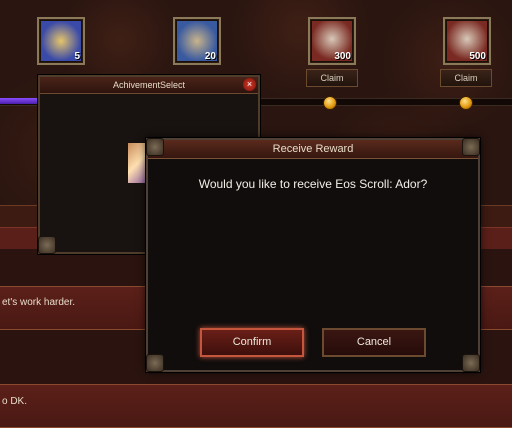 This screenshot has width=512, height=428. Describe the element at coordinates (252, 342) in the screenshot. I see `confirm-button: Confirm` at that location.